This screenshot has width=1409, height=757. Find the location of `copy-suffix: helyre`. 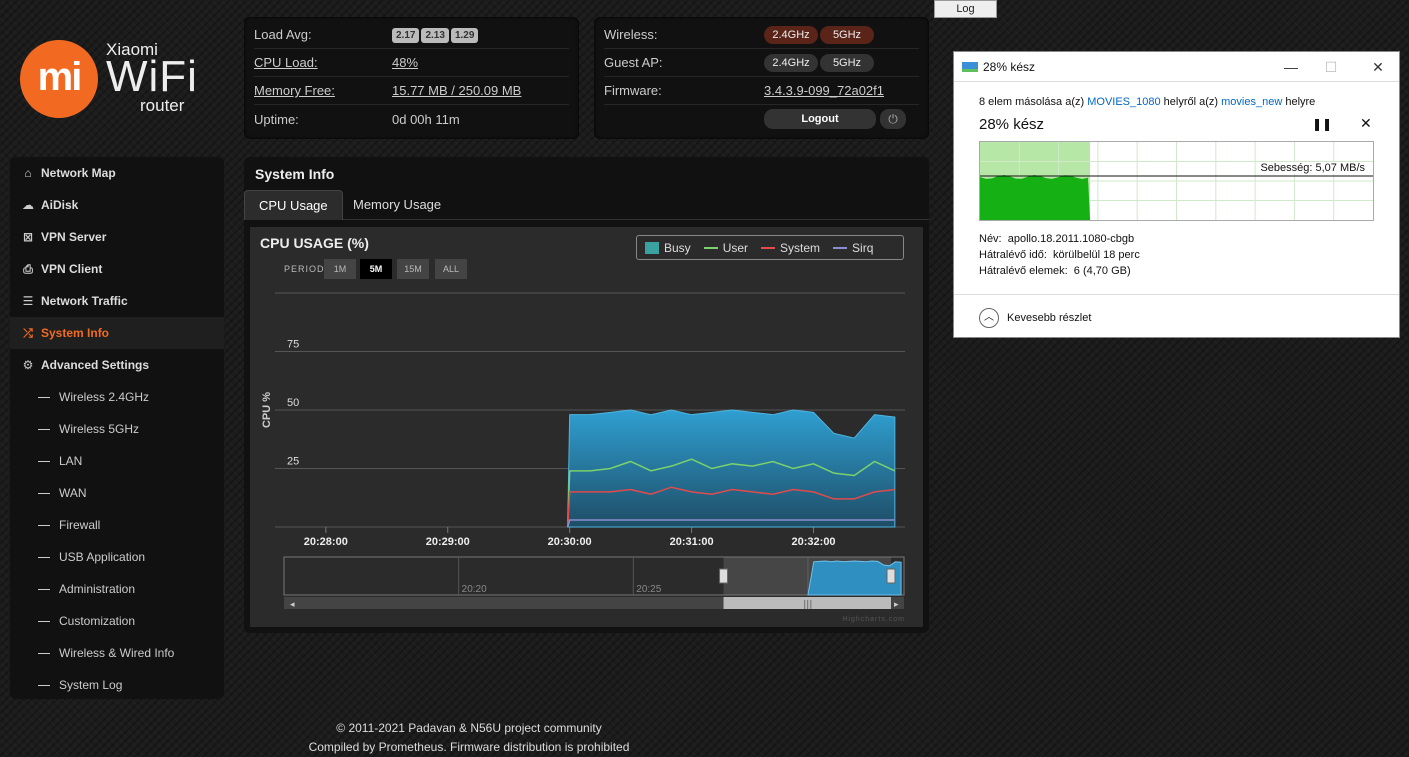

copy-suffix: helyre is located at coordinates (1300, 102).